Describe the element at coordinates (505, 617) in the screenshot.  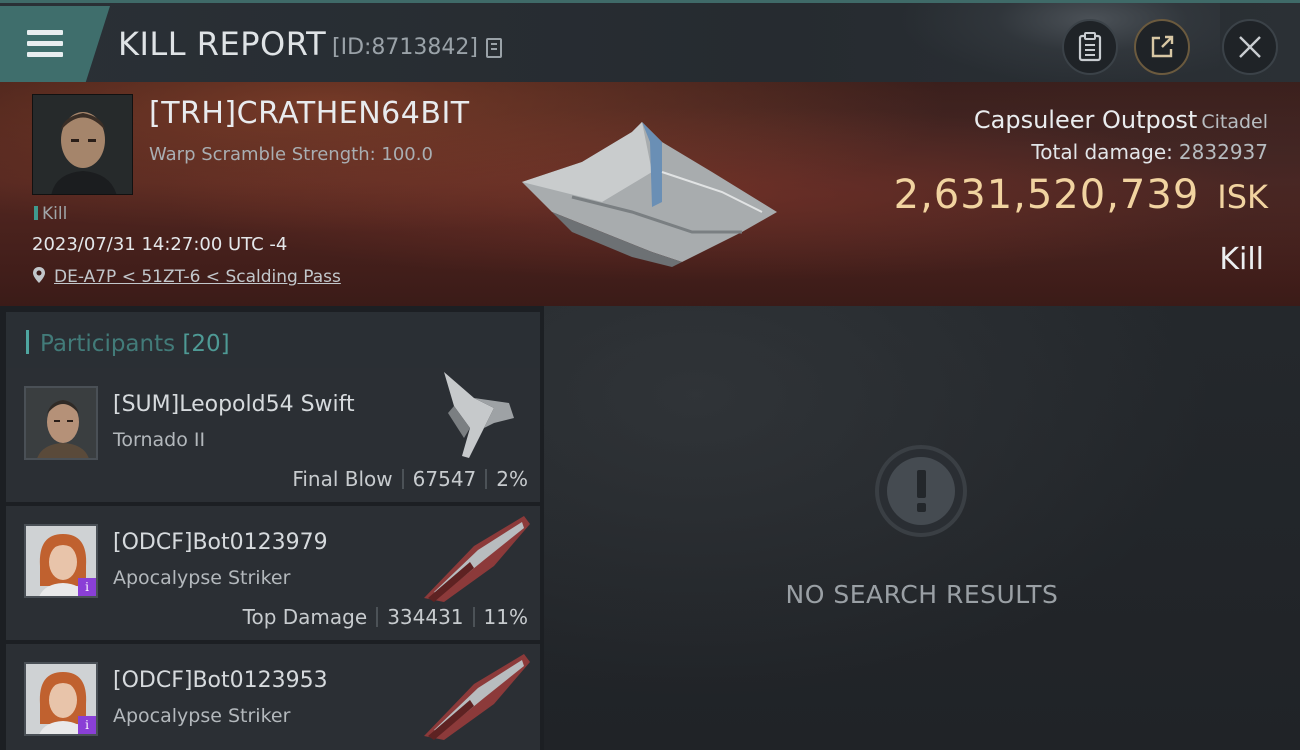
I see `participant-percent: 11%` at that location.